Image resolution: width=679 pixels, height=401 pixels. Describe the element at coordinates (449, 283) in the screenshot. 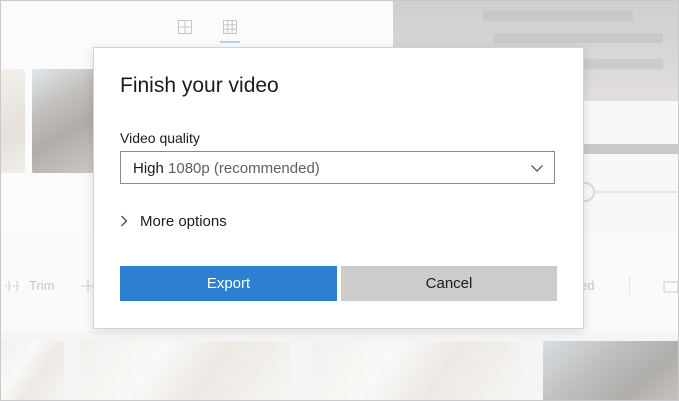

I see `cancel-button: Cancel` at that location.